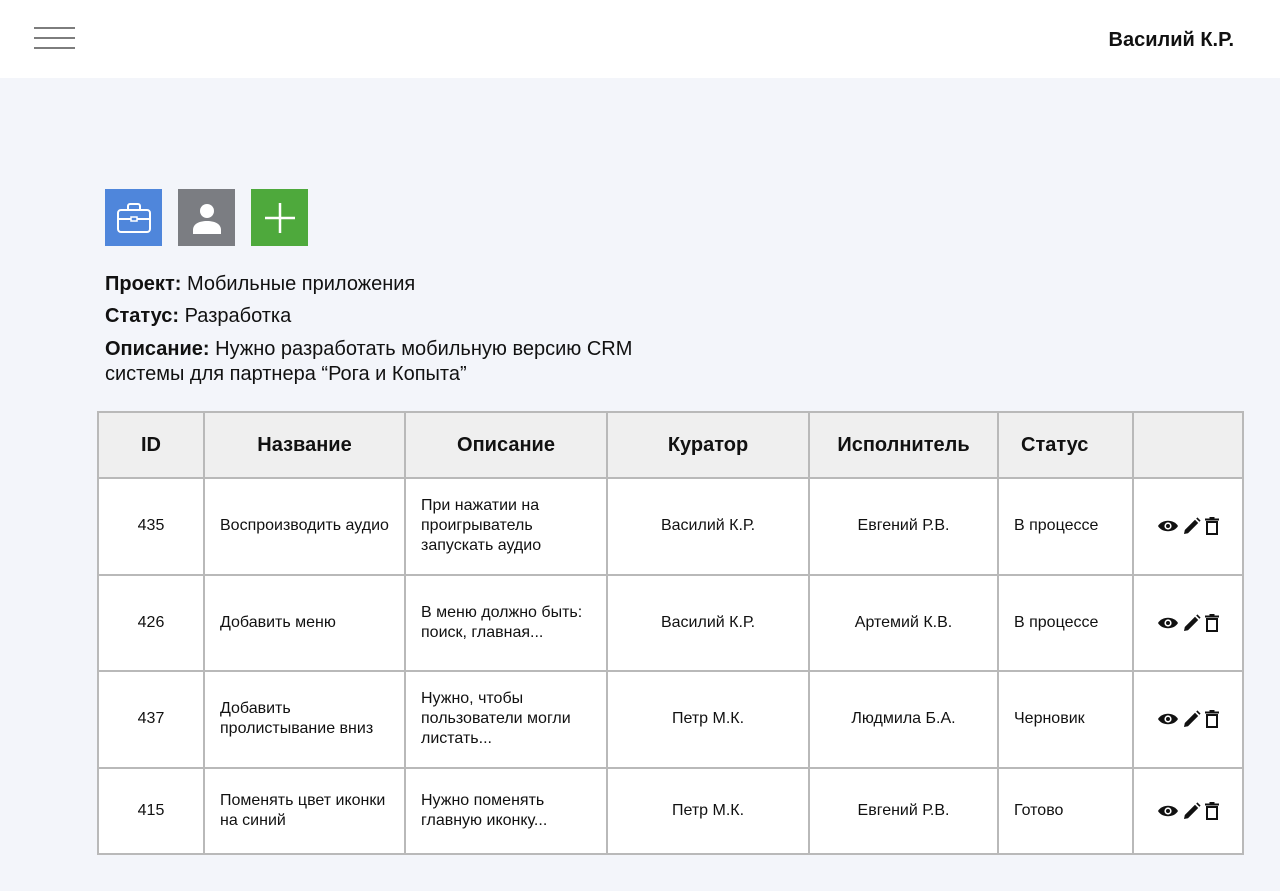 This screenshot has width=1280, height=891. I want to click on project-name: Проект: Мобильные приложения, so click(260, 284).